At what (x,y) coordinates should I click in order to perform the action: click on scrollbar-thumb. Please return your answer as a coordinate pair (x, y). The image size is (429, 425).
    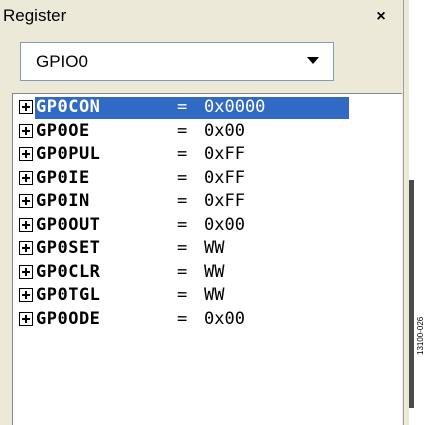
    Looking at the image, I should click on (411, 294).